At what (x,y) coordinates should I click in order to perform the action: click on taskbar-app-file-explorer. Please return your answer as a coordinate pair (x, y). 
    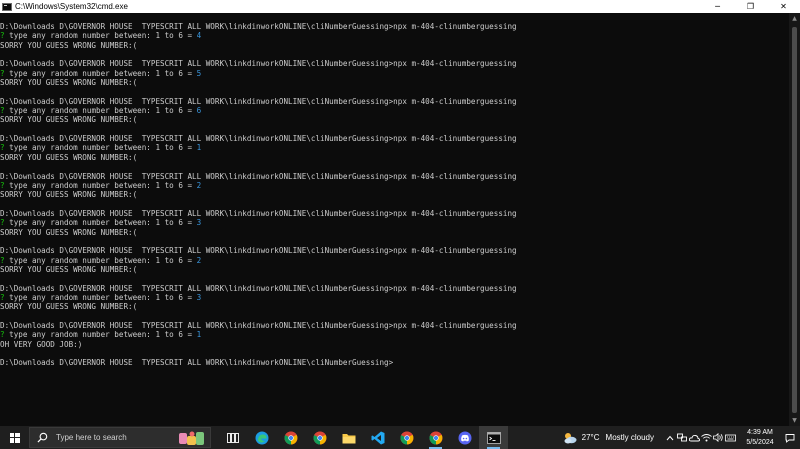
    Looking at the image, I should click on (348, 437).